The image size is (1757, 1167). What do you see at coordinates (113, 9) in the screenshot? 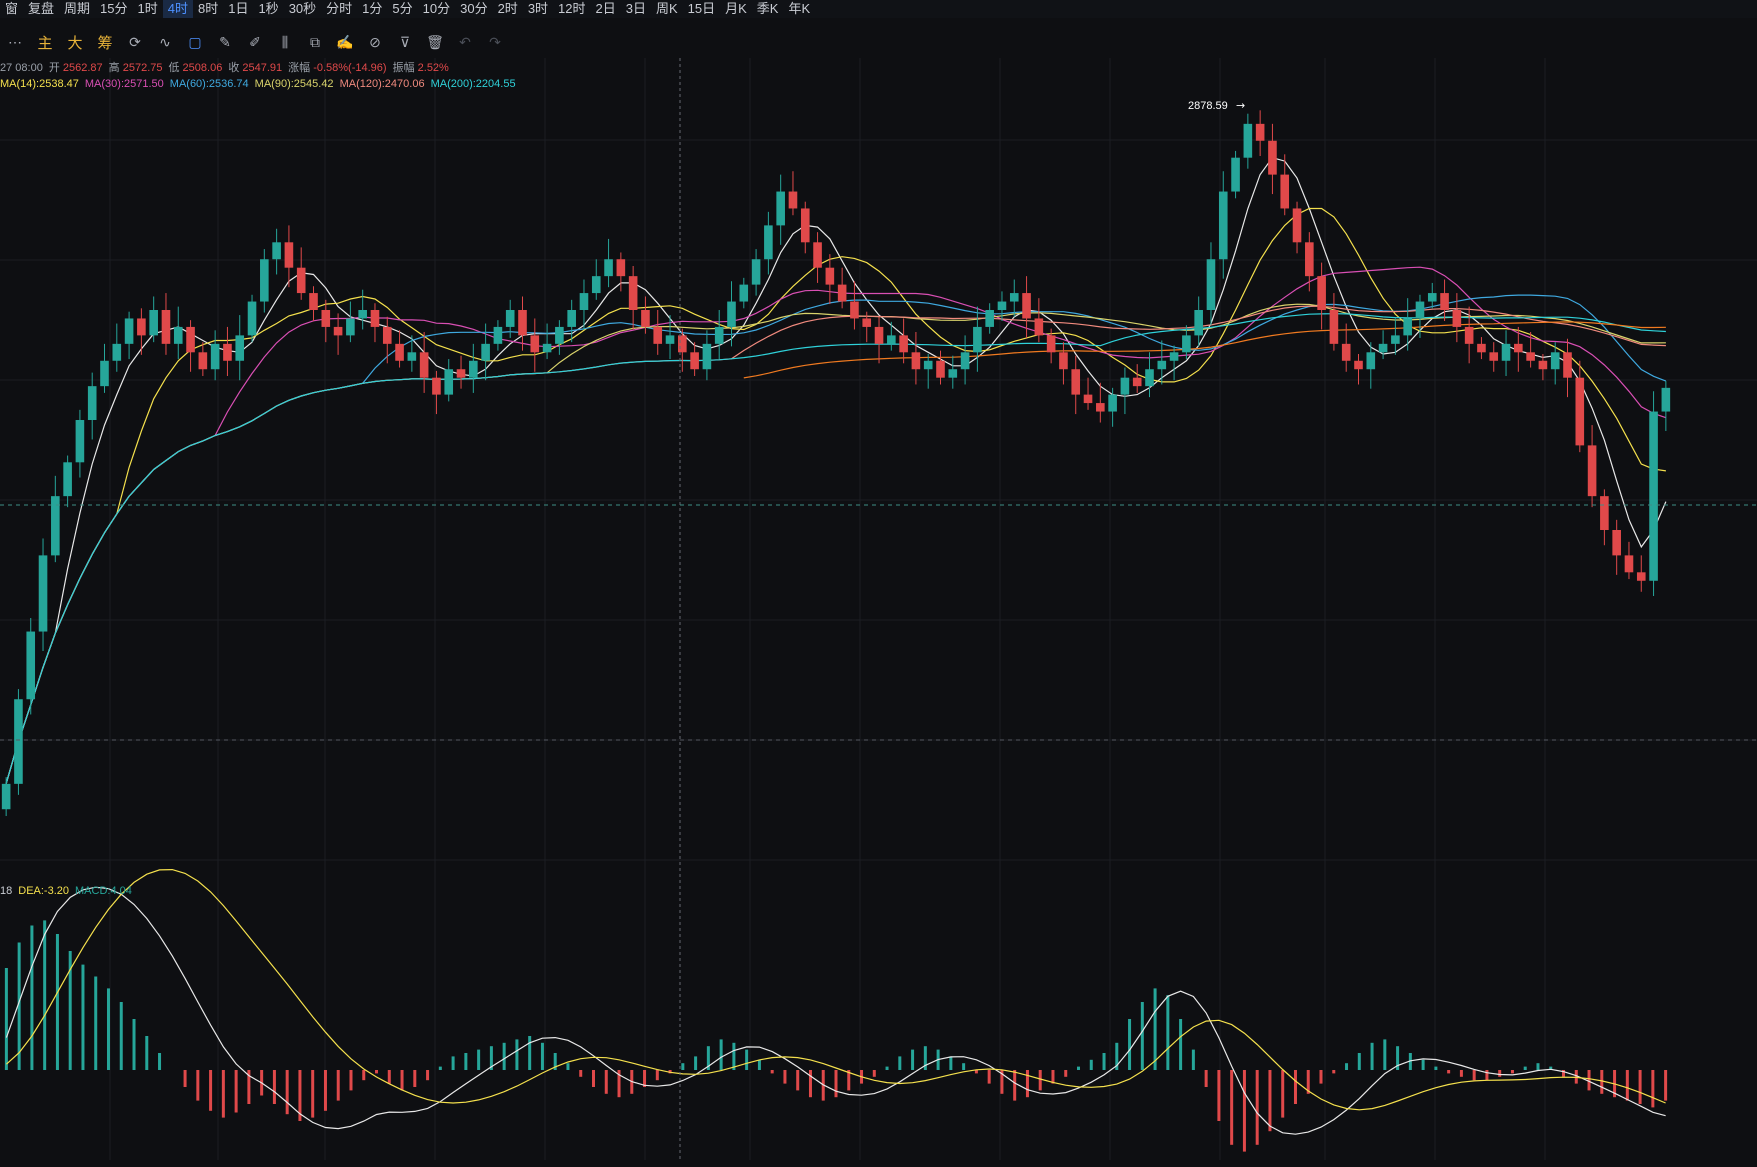
I see `period-item-3: 15分` at bounding box center [113, 9].